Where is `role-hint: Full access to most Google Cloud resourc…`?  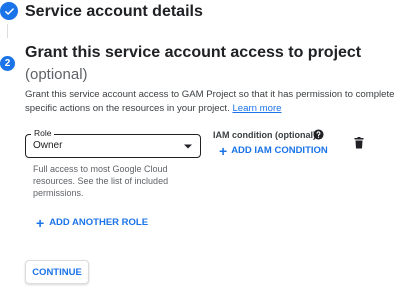
role-hint: Full access to most Google Cloud resourc… is located at coordinates (101, 181).